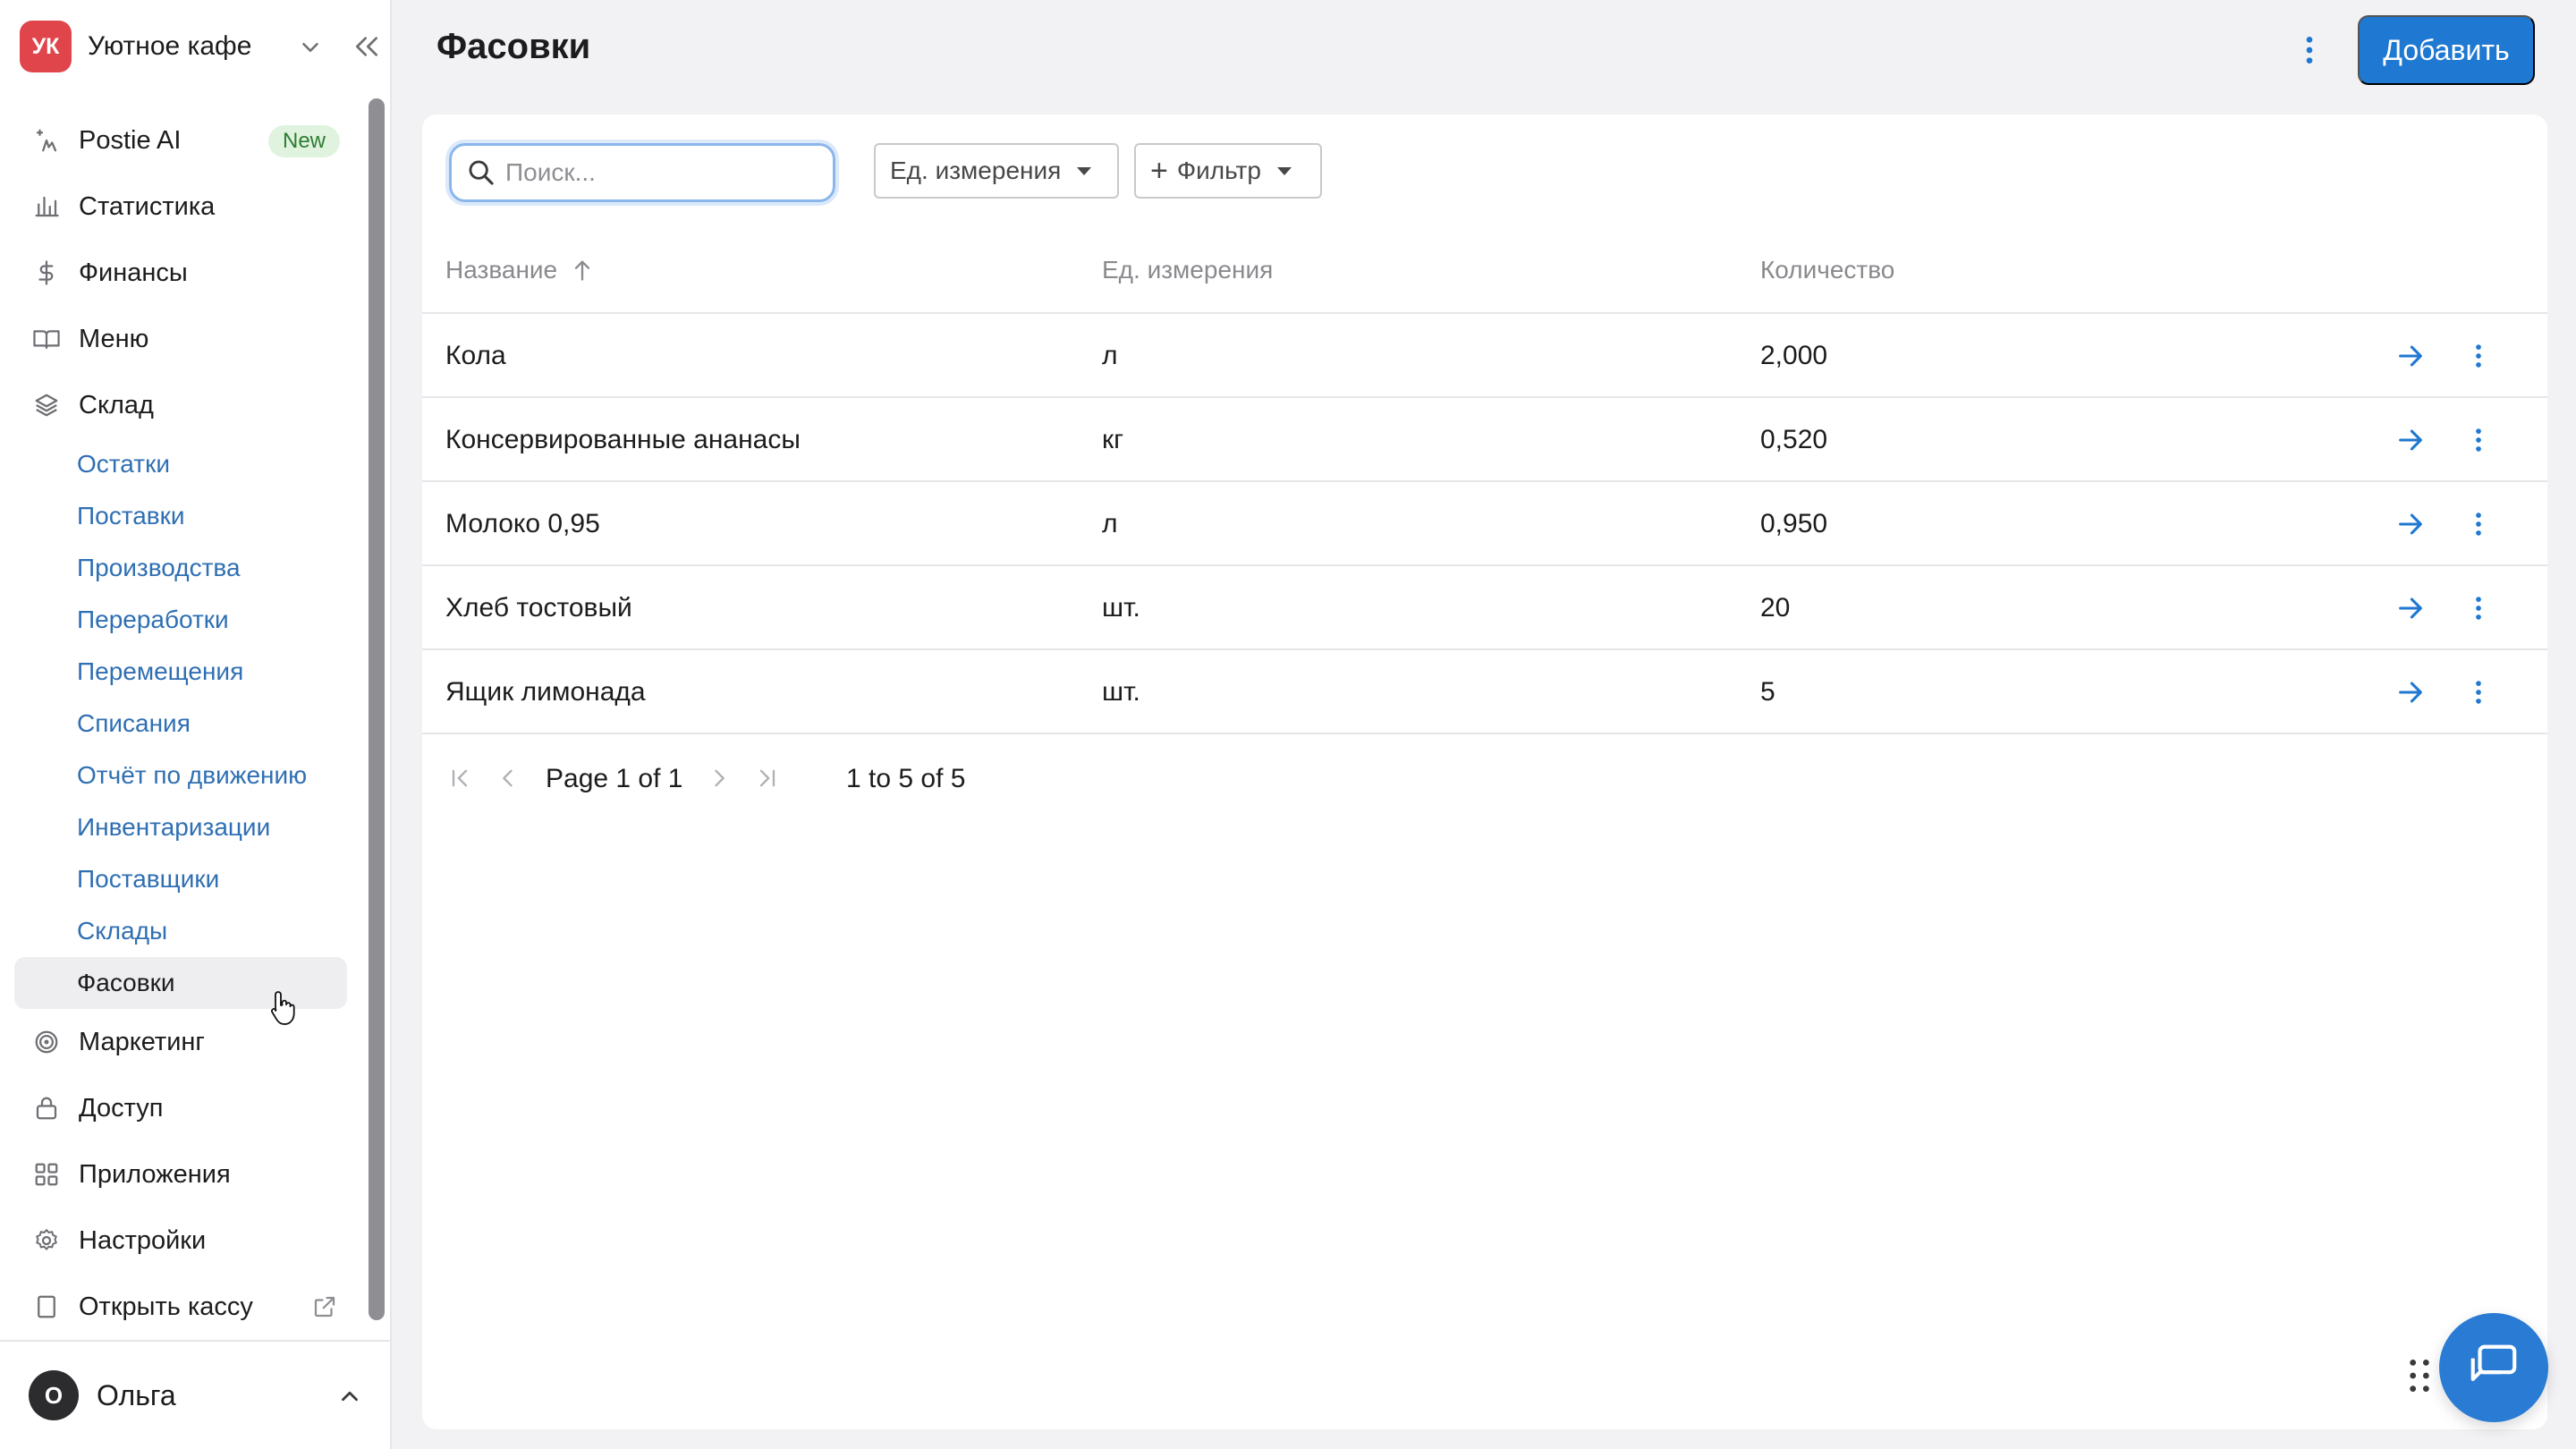  I want to click on lock-icon, so click(46, 1108).